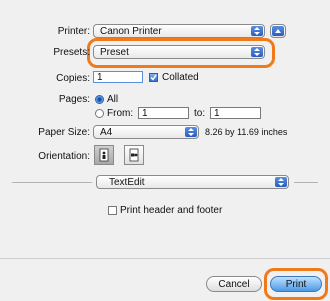  I want to click on disclosure-triangle-icon, so click(278, 31).